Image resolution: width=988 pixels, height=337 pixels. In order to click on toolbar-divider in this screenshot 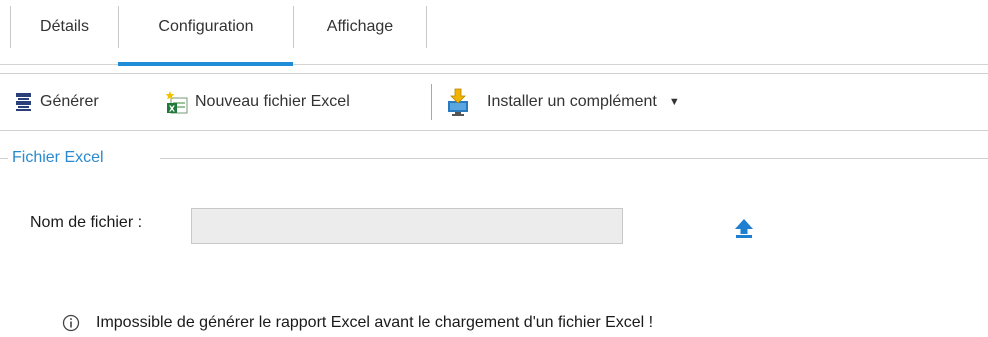, I will do `click(431, 102)`.